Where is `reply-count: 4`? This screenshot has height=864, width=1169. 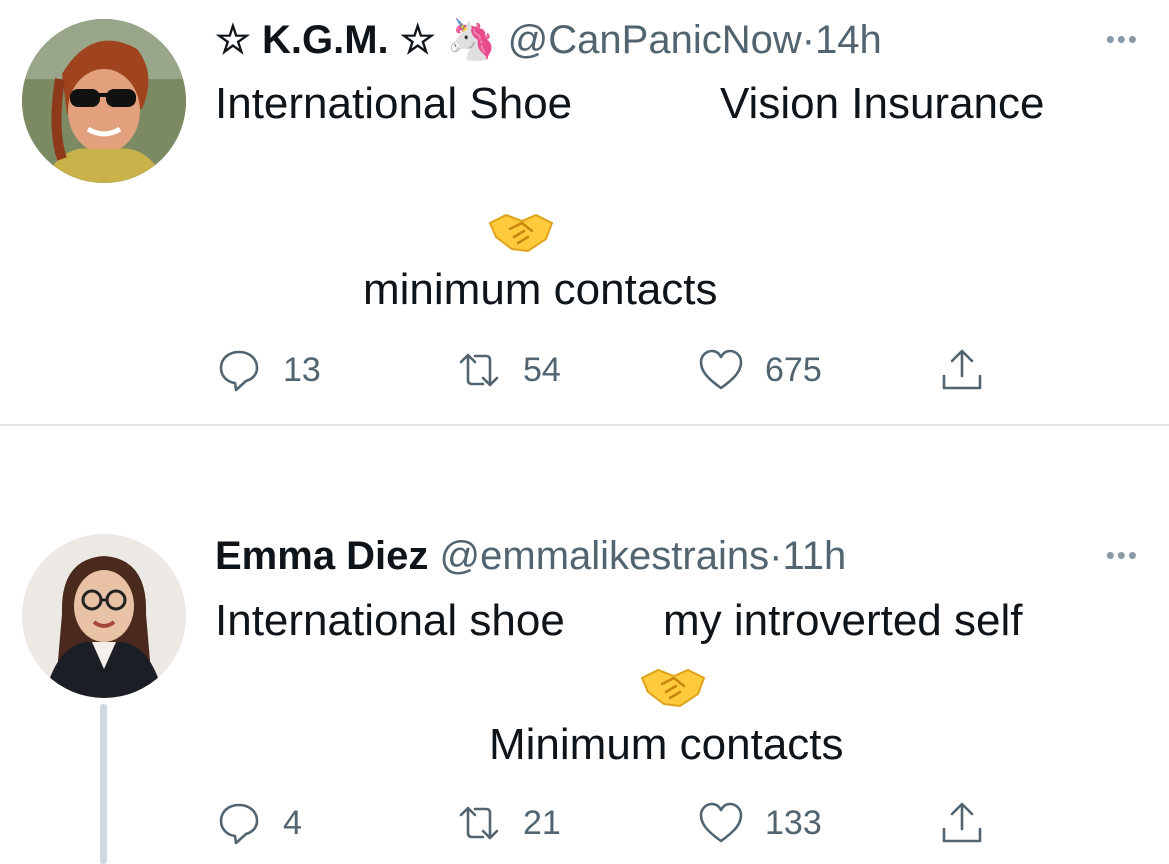 reply-count: 4 is located at coordinates (292, 822).